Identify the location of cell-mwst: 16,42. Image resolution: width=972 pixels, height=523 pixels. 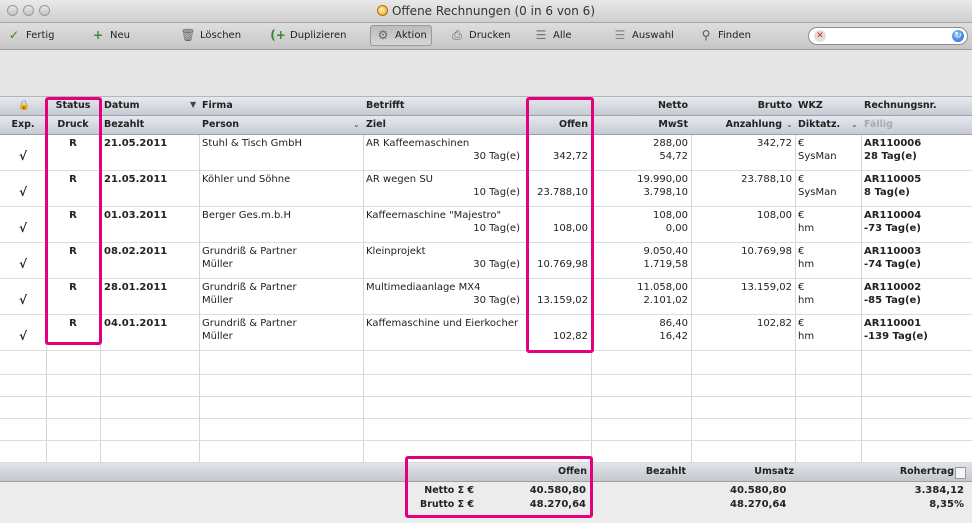
(673, 336).